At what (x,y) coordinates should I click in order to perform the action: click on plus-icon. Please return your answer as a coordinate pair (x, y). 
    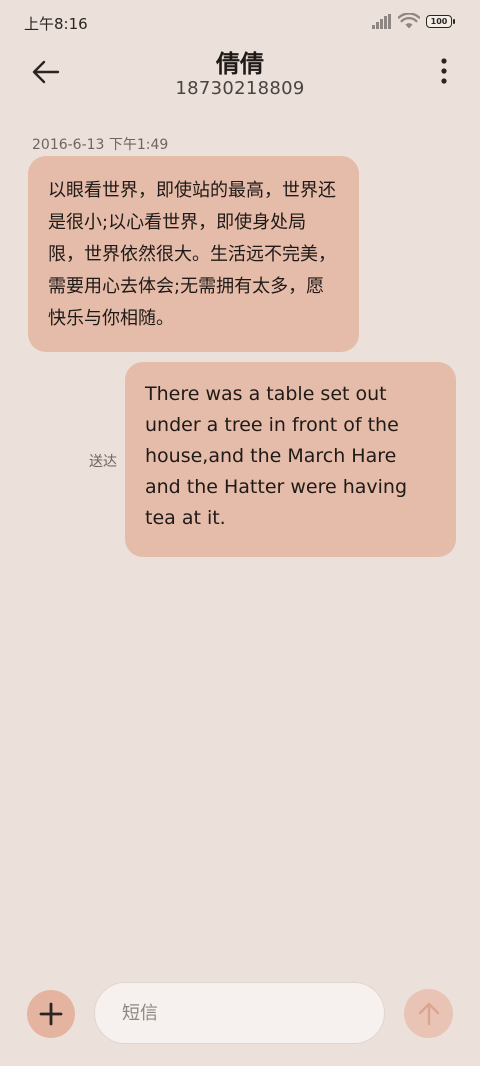
    Looking at the image, I should click on (51, 1014).